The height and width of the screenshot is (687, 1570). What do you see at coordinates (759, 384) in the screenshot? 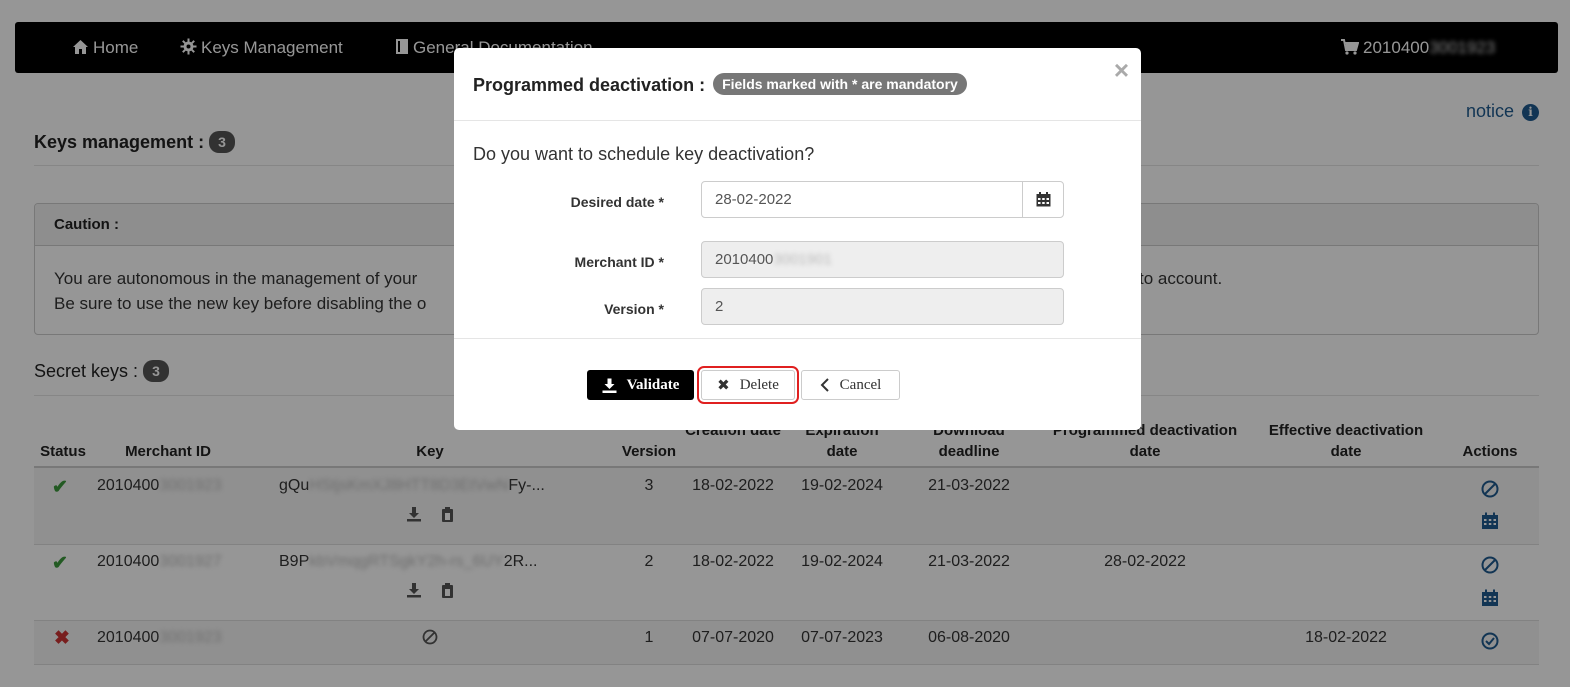
I see `delete-label: Delete` at bounding box center [759, 384].